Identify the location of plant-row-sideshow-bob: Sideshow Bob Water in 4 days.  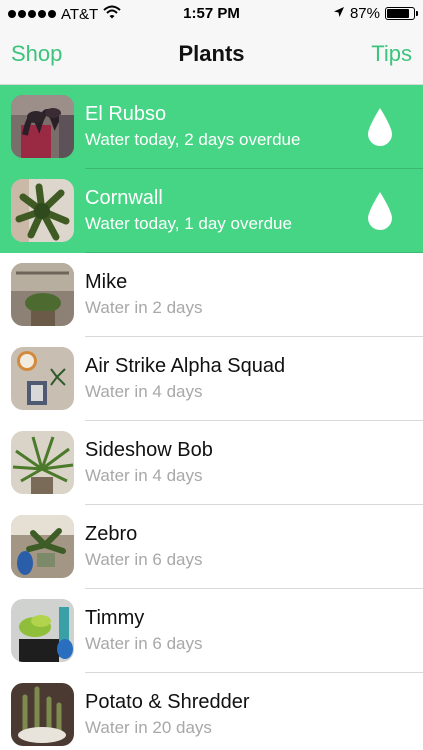
(211, 463).